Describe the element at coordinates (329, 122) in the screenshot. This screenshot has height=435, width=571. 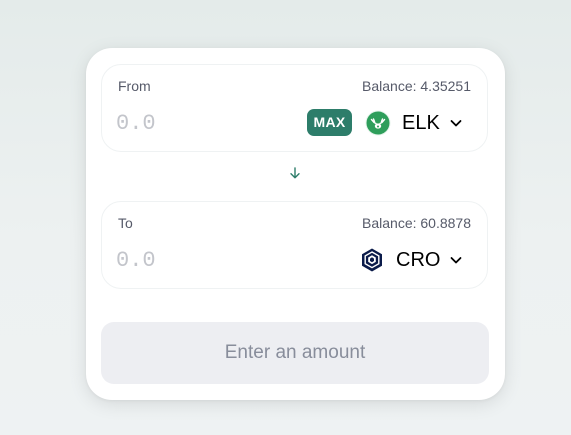
I see `max-button: MAX` at that location.